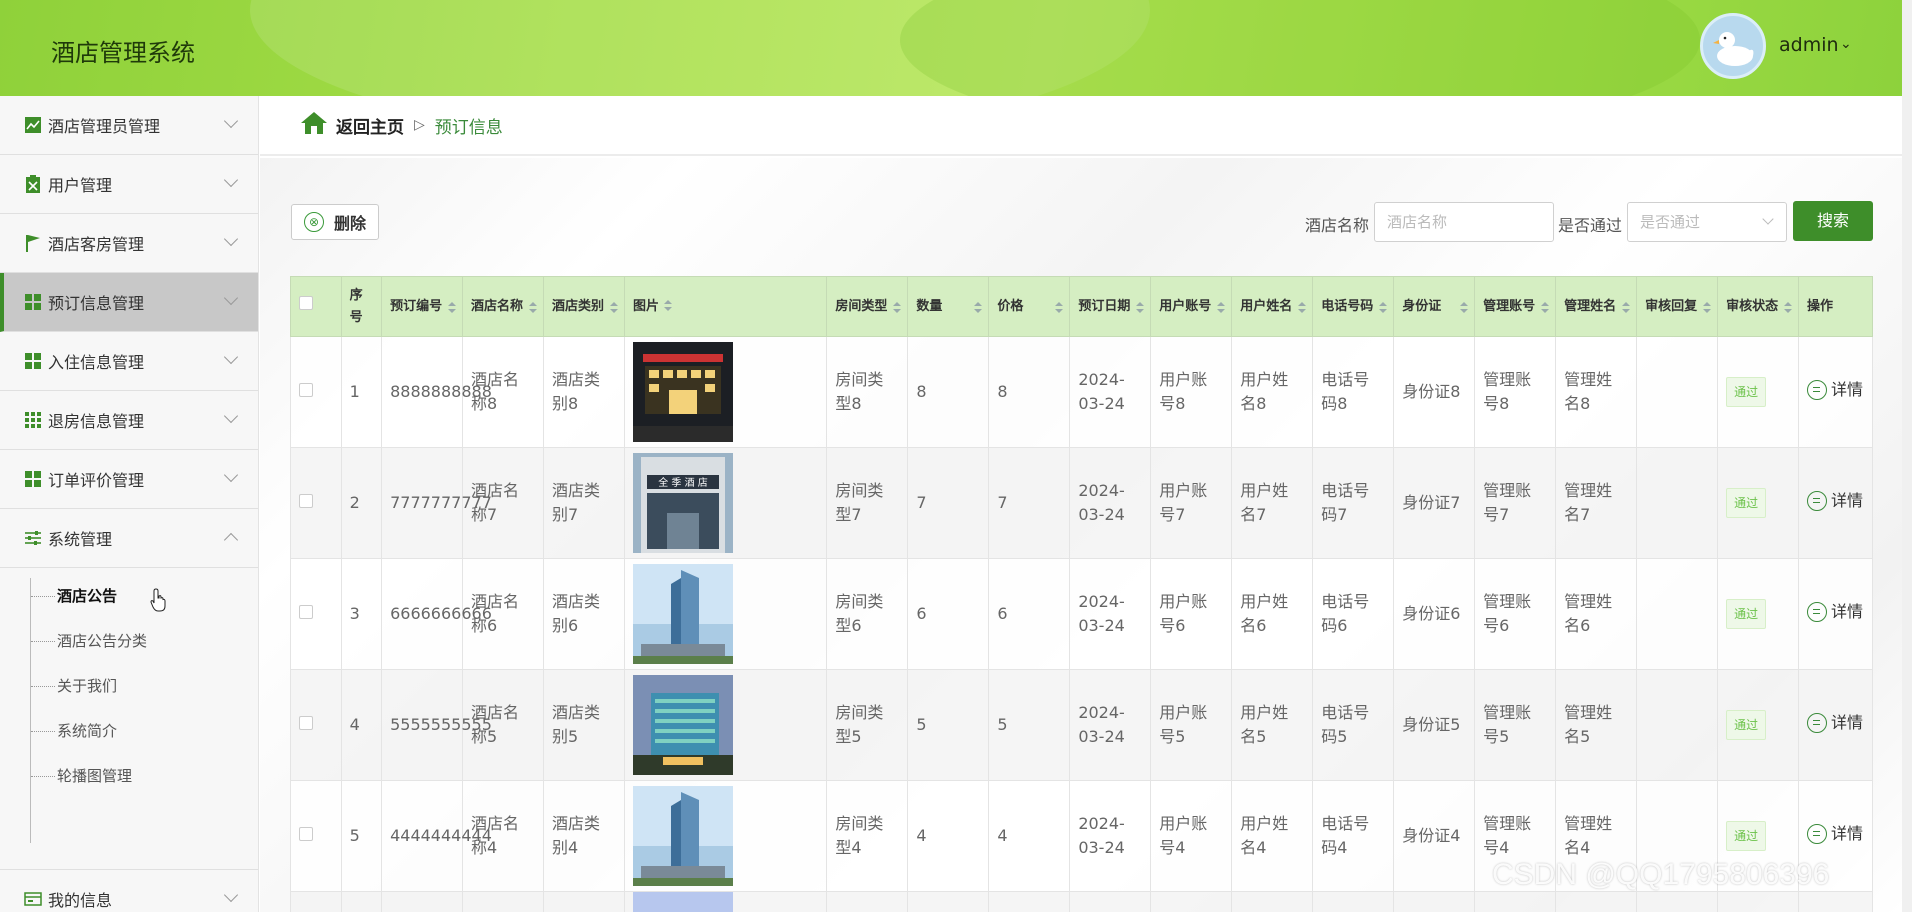 The width and height of the screenshot is (1912, 912). What do you see at coordinates (370, 125) in the screenshot?
I see `breadcrumb-home-link: 返回主页` at bounding box center [370, 125].